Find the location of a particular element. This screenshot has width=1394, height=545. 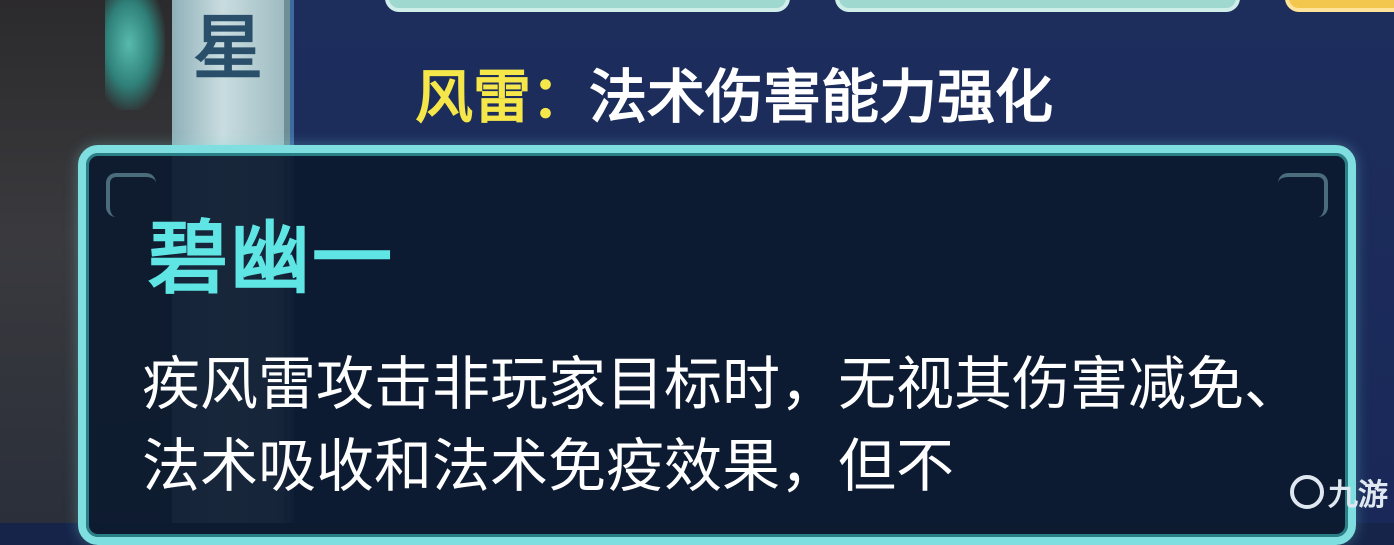

watermark: 九游 is located at coordinates (1339, 492).